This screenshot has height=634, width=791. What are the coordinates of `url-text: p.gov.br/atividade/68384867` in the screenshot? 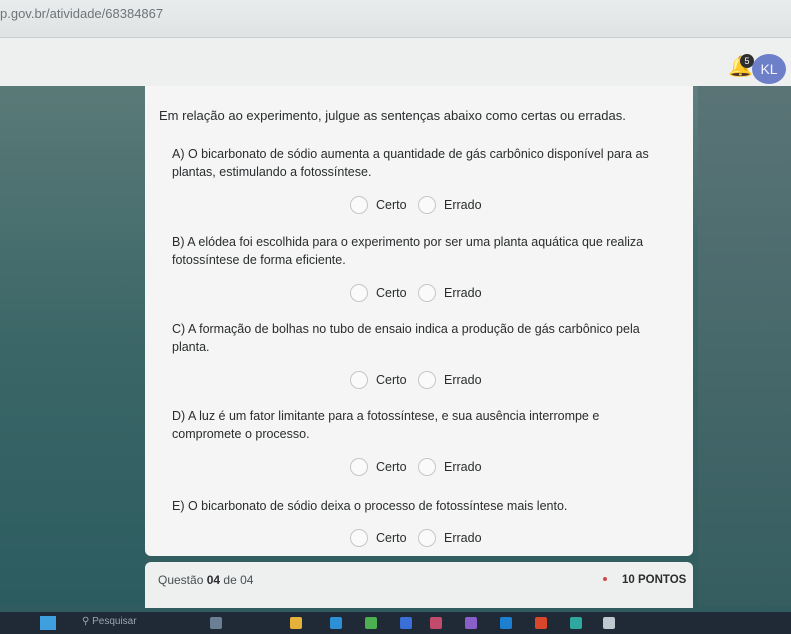 It's located at (81, 13).